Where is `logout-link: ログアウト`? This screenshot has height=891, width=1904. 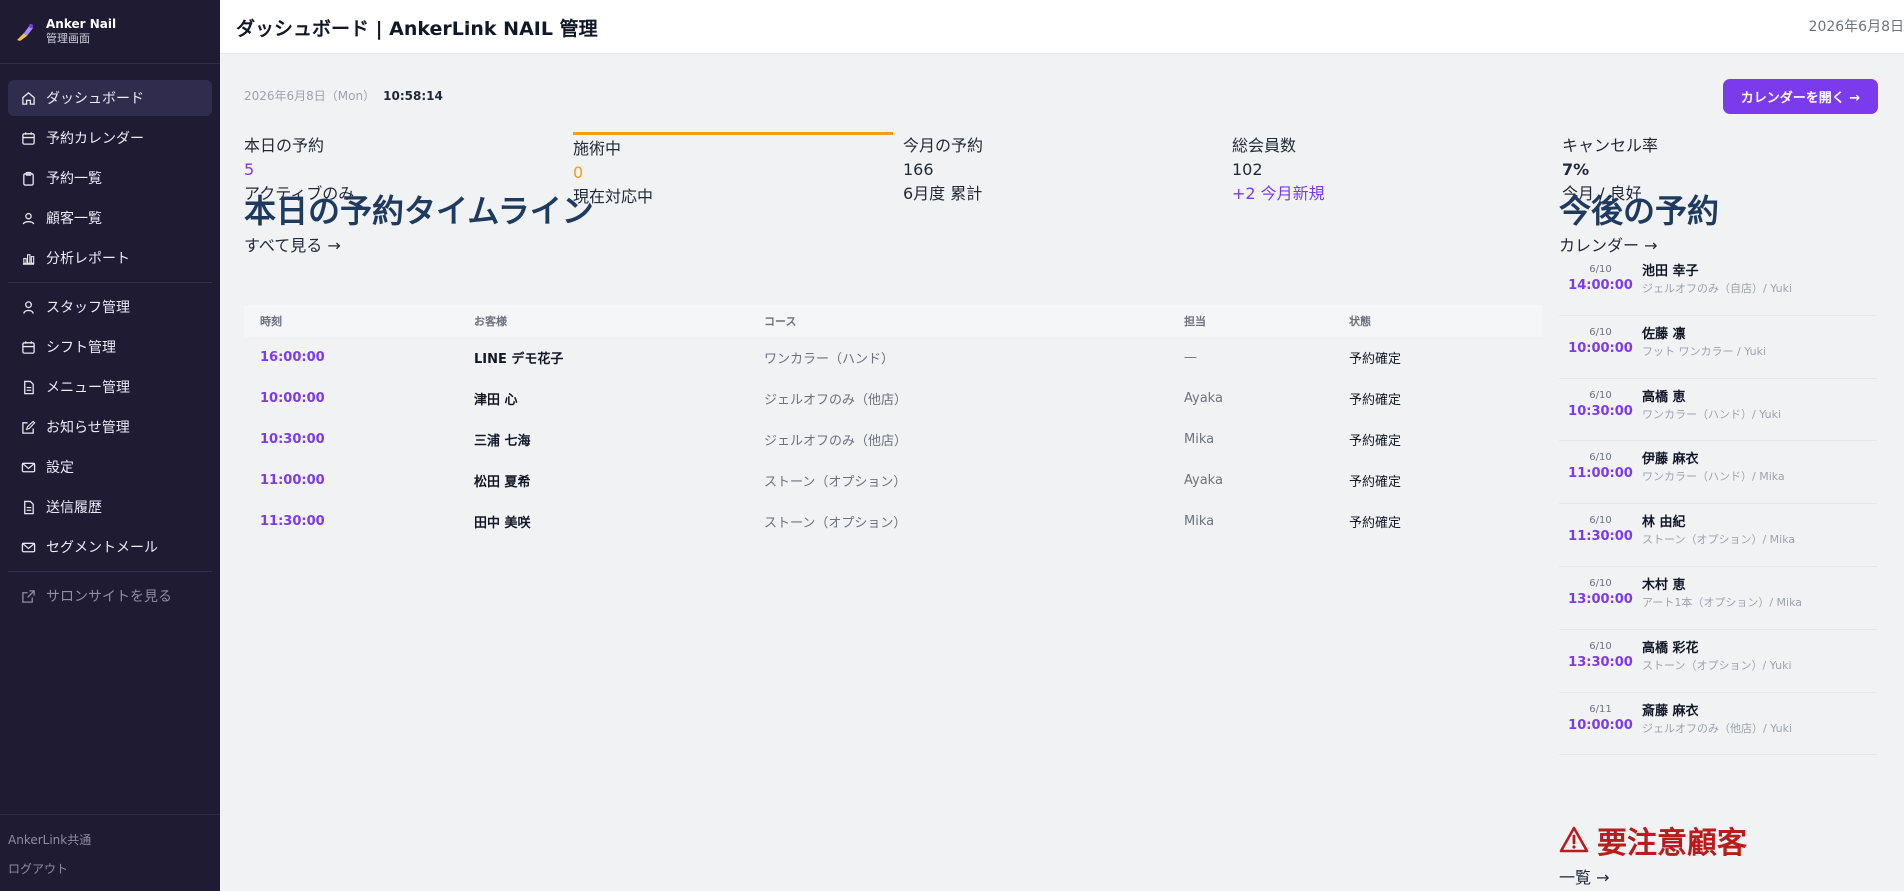
logout-link: ログアウト is located at coordinates (110, 872).